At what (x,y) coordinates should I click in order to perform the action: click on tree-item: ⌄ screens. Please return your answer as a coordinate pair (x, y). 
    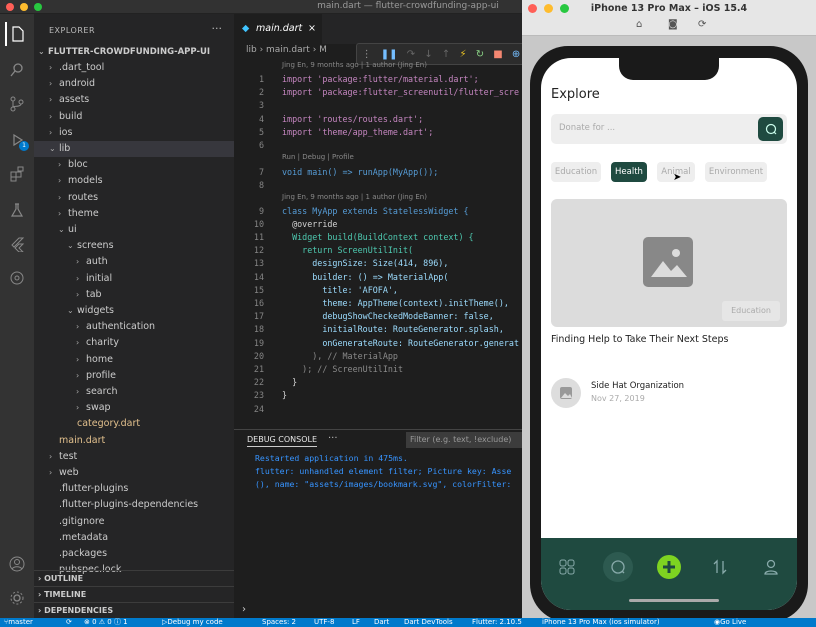
    Looking at the image, I should click on (134, 246).